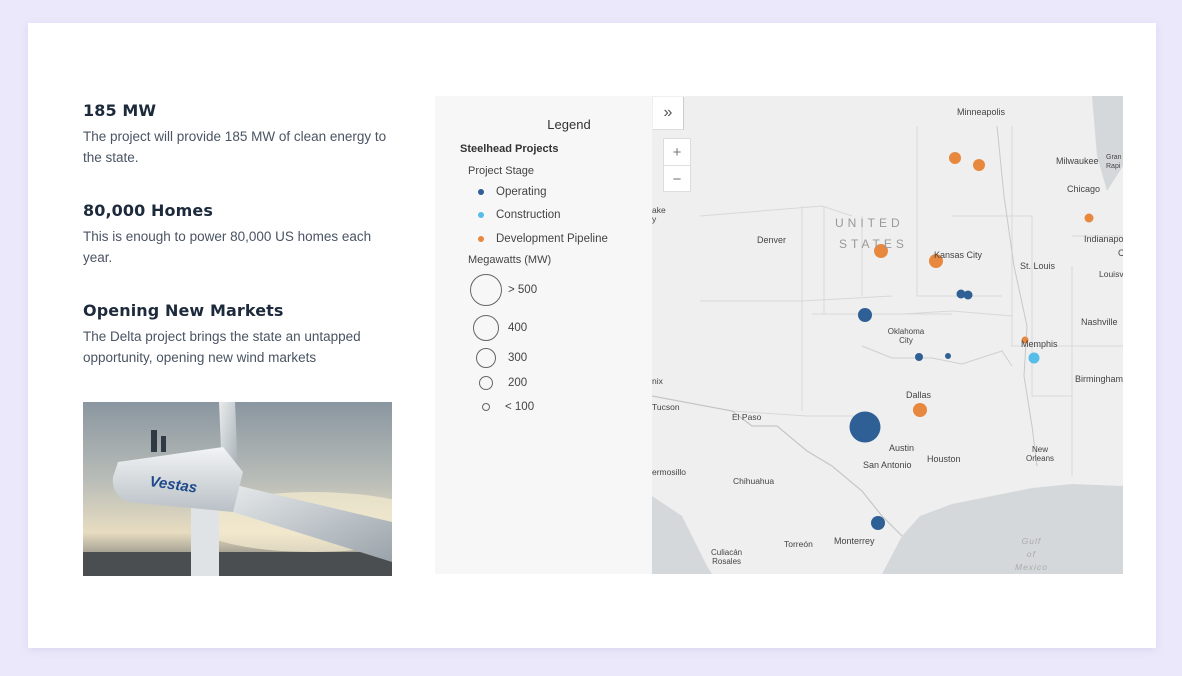  I want to click on city-label: Tucson, so click(666, 407).